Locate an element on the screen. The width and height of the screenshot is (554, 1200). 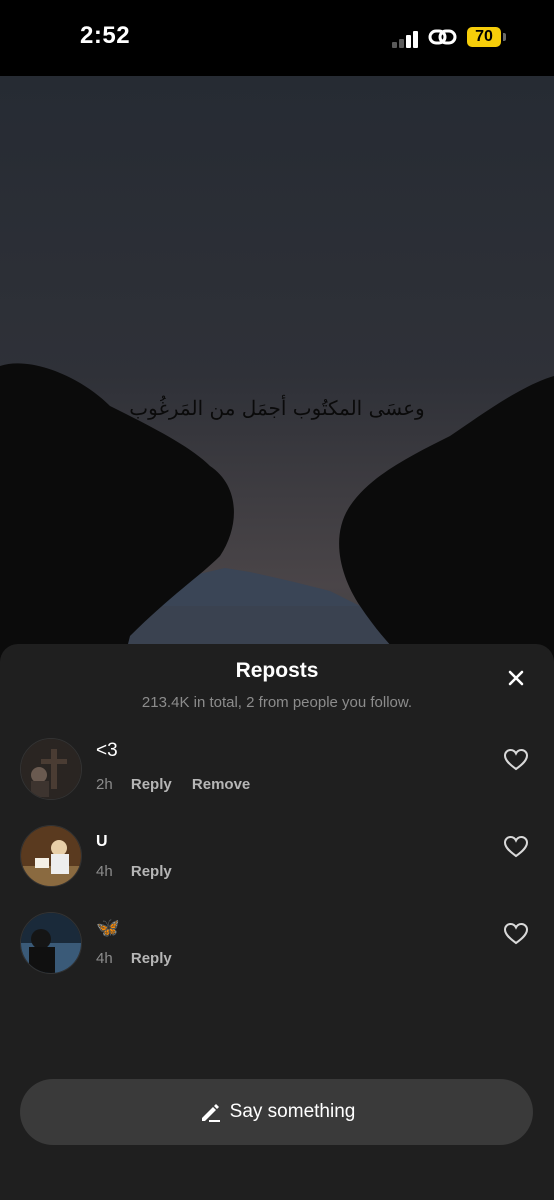
close-icon is located at coordinates (516, 678).